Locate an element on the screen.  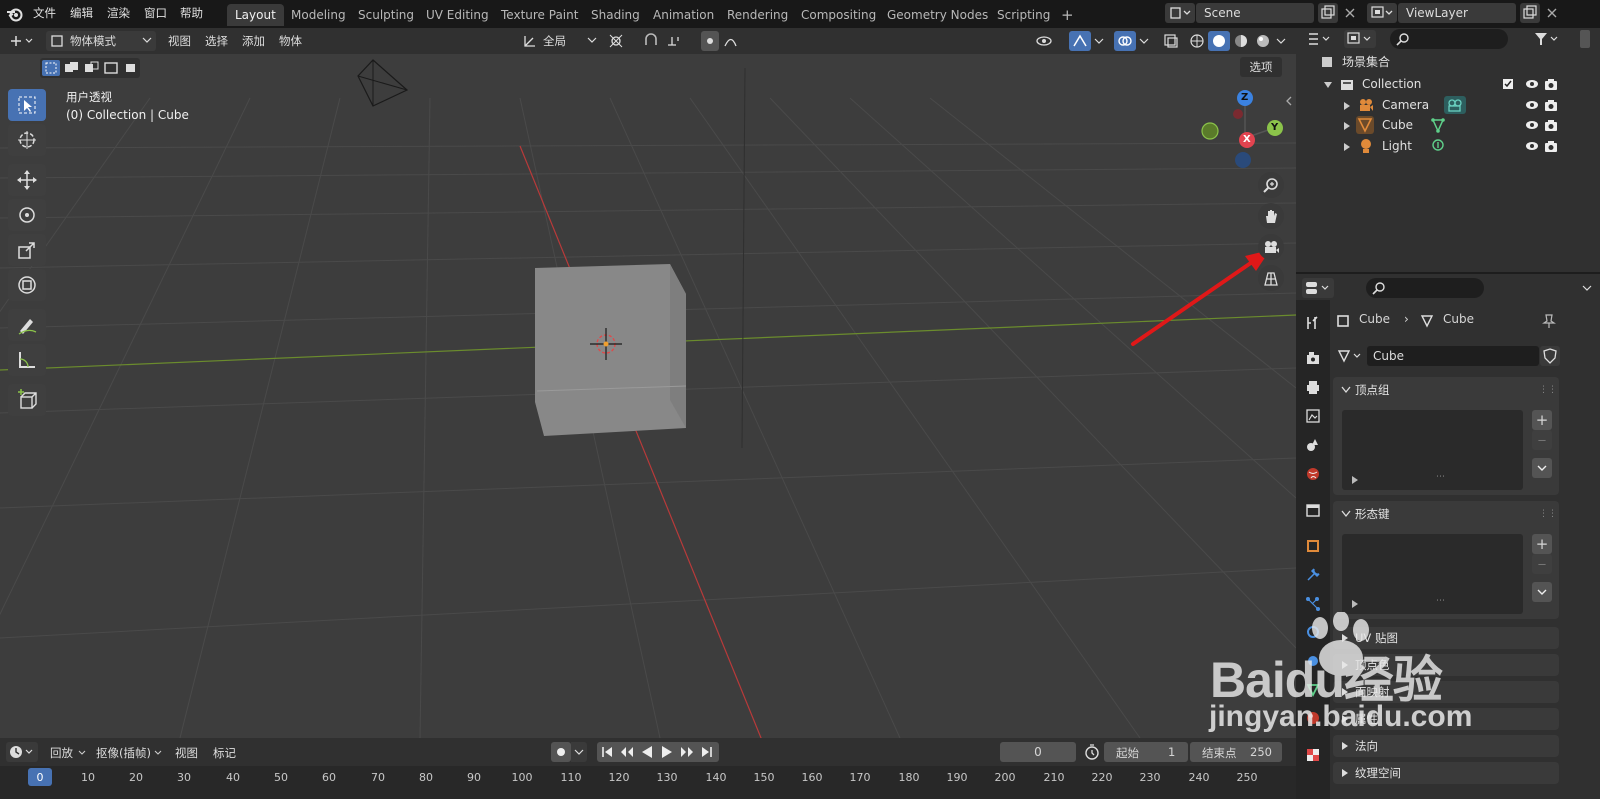
shading-rendered-icon is located at coordinates (1263, 41).